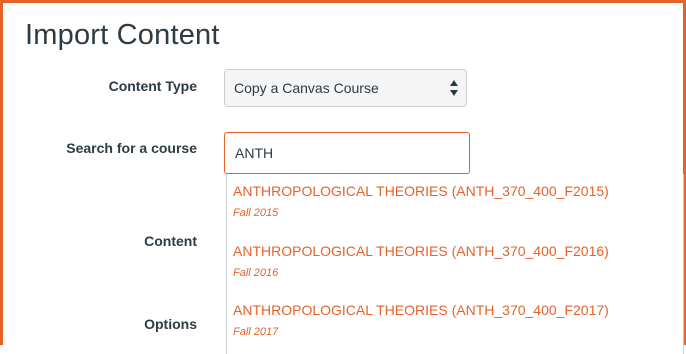  Describe the element at coordinates (347, 153) in the screenshot. I see `course-search-input` at that location.